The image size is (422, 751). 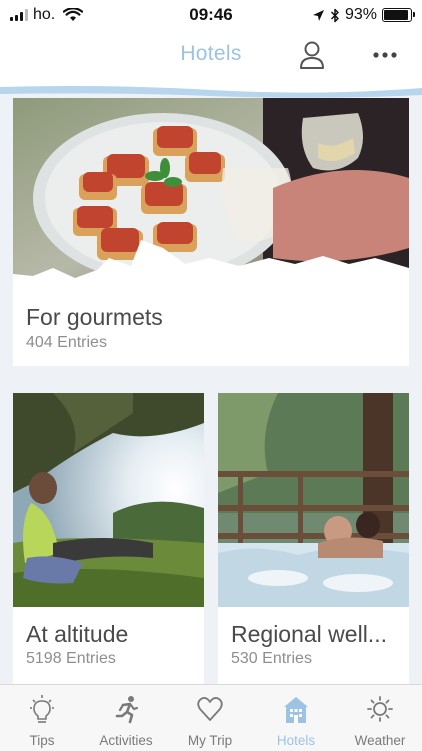 I want to click on status-right: 93%, so click(x=363, y=15).